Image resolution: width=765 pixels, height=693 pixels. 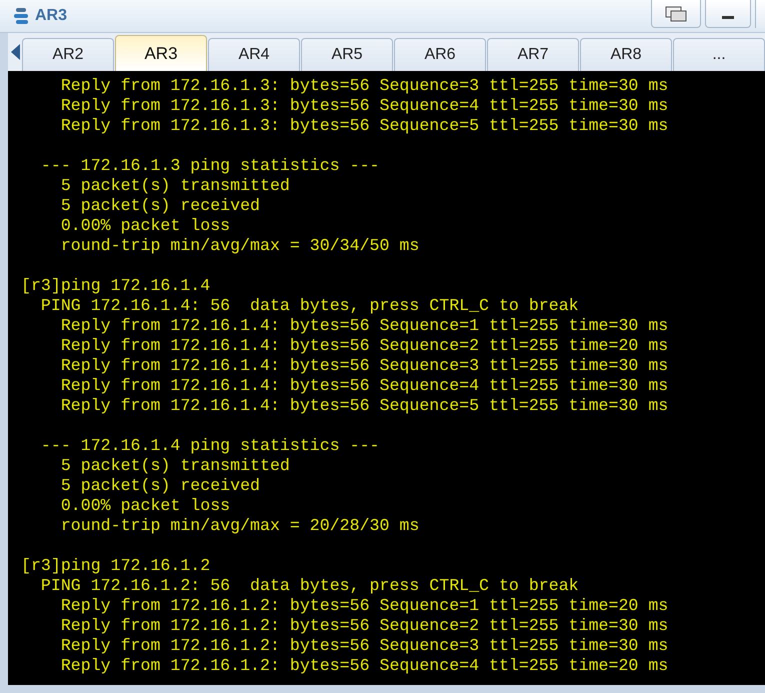 I want to click on tab: AR8, so click(x=626, y=54).